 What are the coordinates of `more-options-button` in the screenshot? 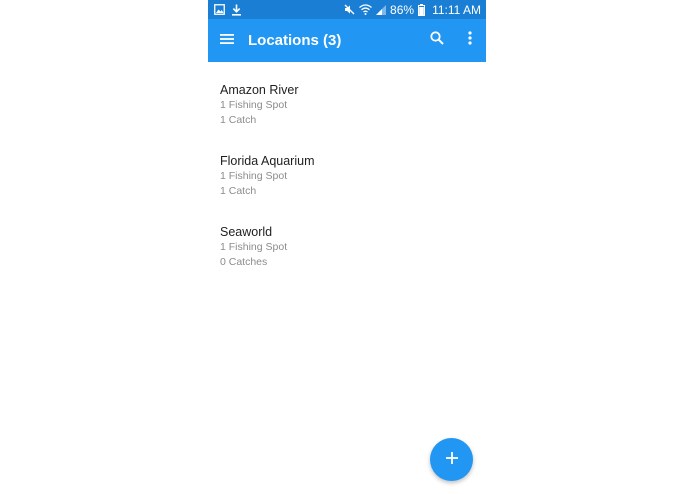 It's located at (469, 40).